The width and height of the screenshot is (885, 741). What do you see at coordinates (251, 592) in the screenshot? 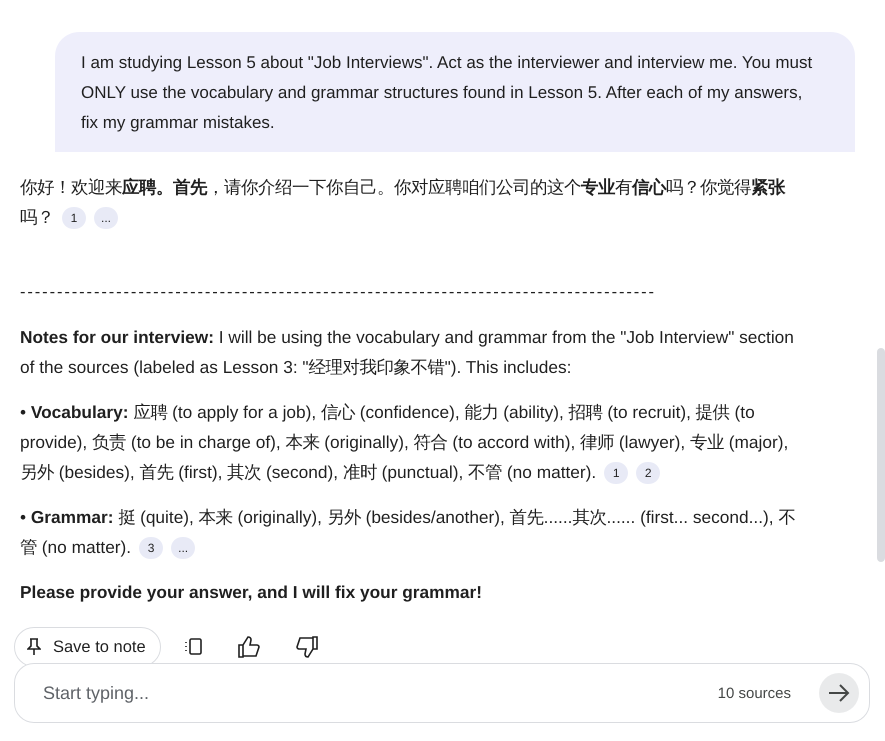
I see `closing-text: Please provide your answer, and I will fix your grammar!` at bounding box center [251, 592].